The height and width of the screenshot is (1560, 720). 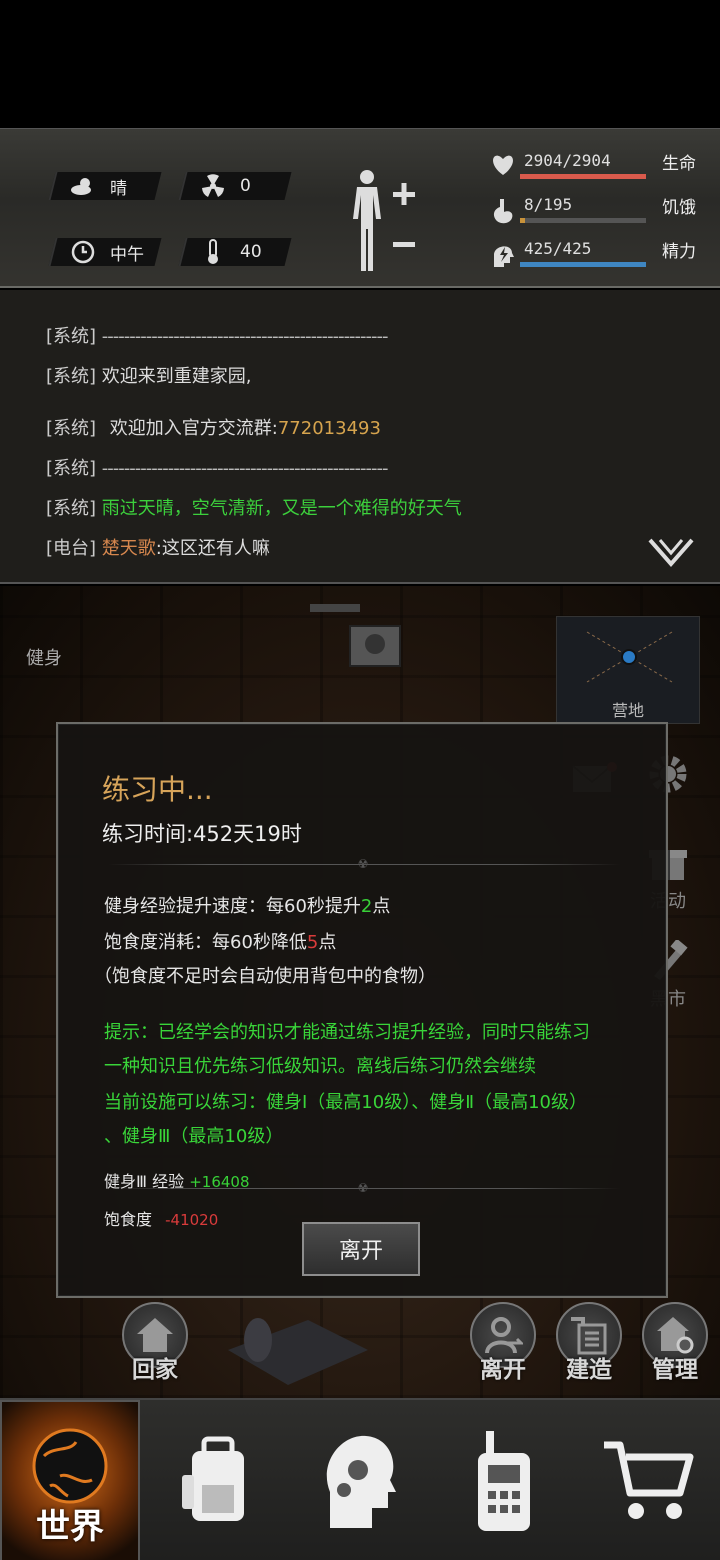 What do you see at coordinates (675, 1335) in the screenshot?
I see `house-gear-icon` at bounding box center [675, 1335].